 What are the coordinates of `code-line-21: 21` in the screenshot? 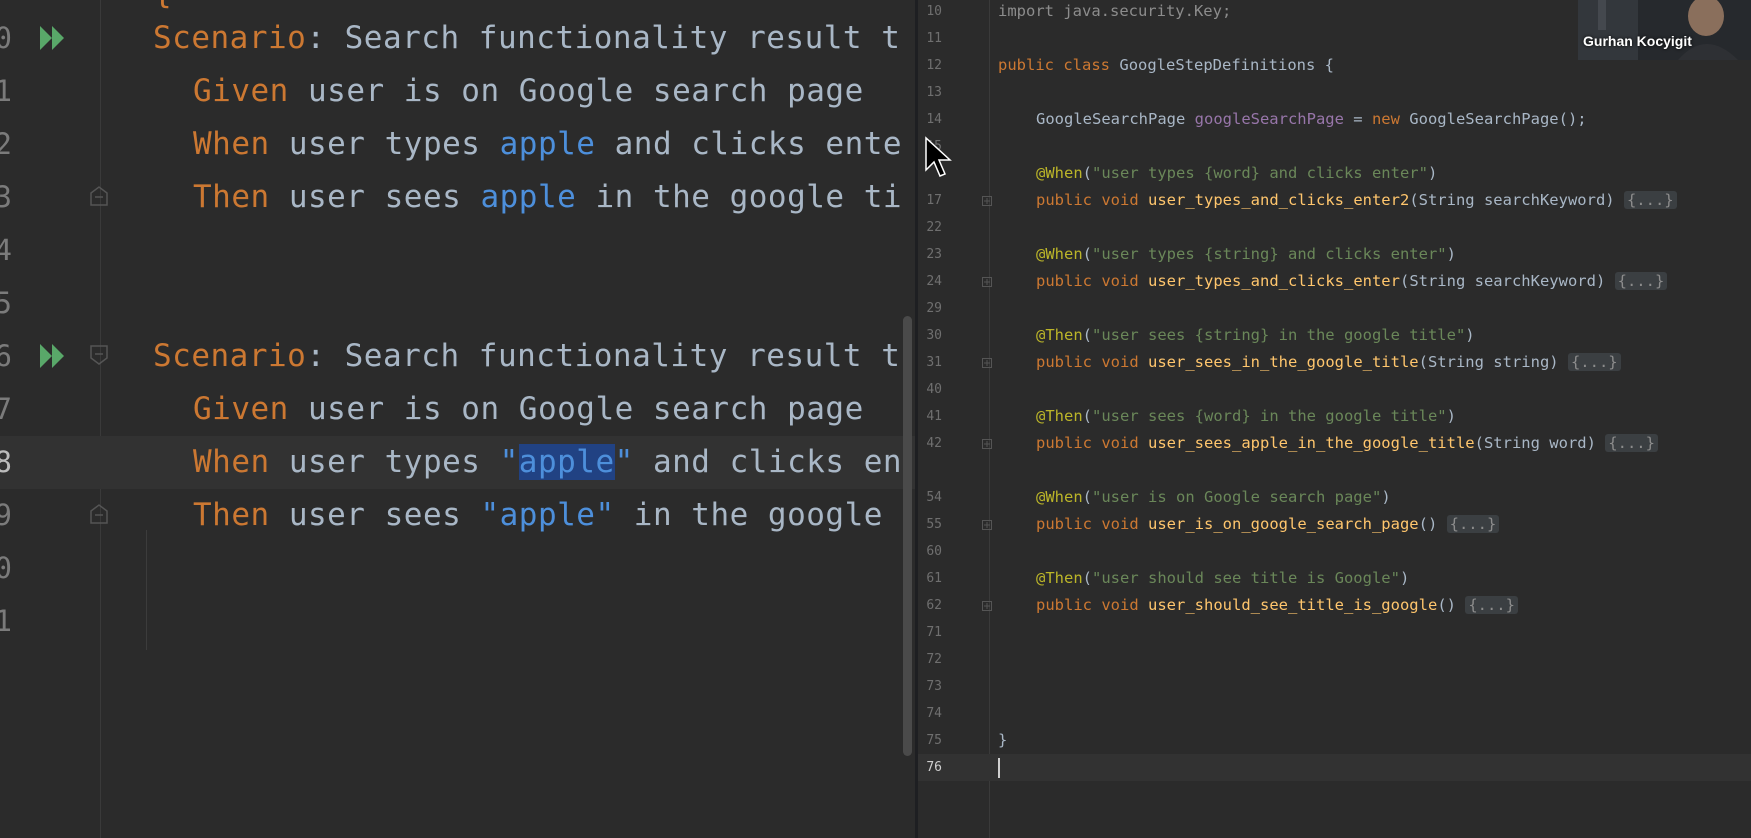 It's located at (457, 621).